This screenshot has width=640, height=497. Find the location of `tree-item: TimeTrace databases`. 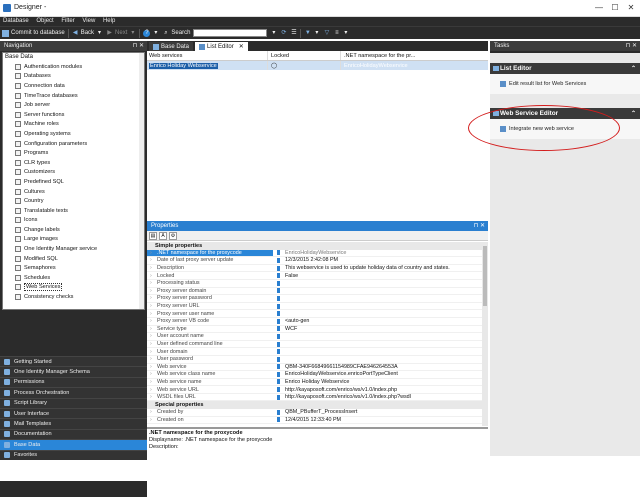

tree-item: TimeTrace databases is located at coordinates (73, 96).